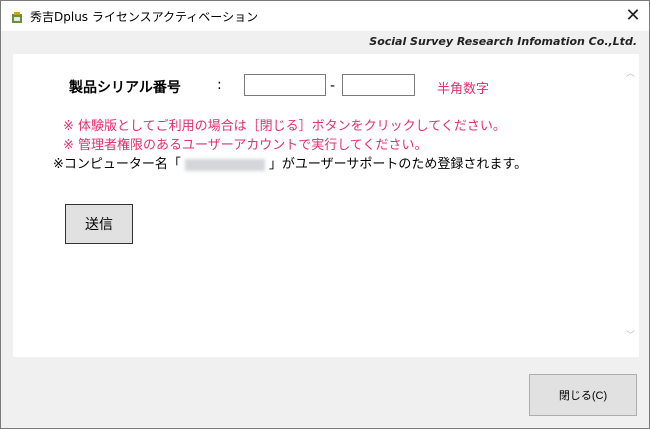 Image resolution: width=650 pixels, height=429 pixels. Describe the element at coordinates (583, 395) in the screenshot. I see `close-button: 閉じる(C)` at that location.